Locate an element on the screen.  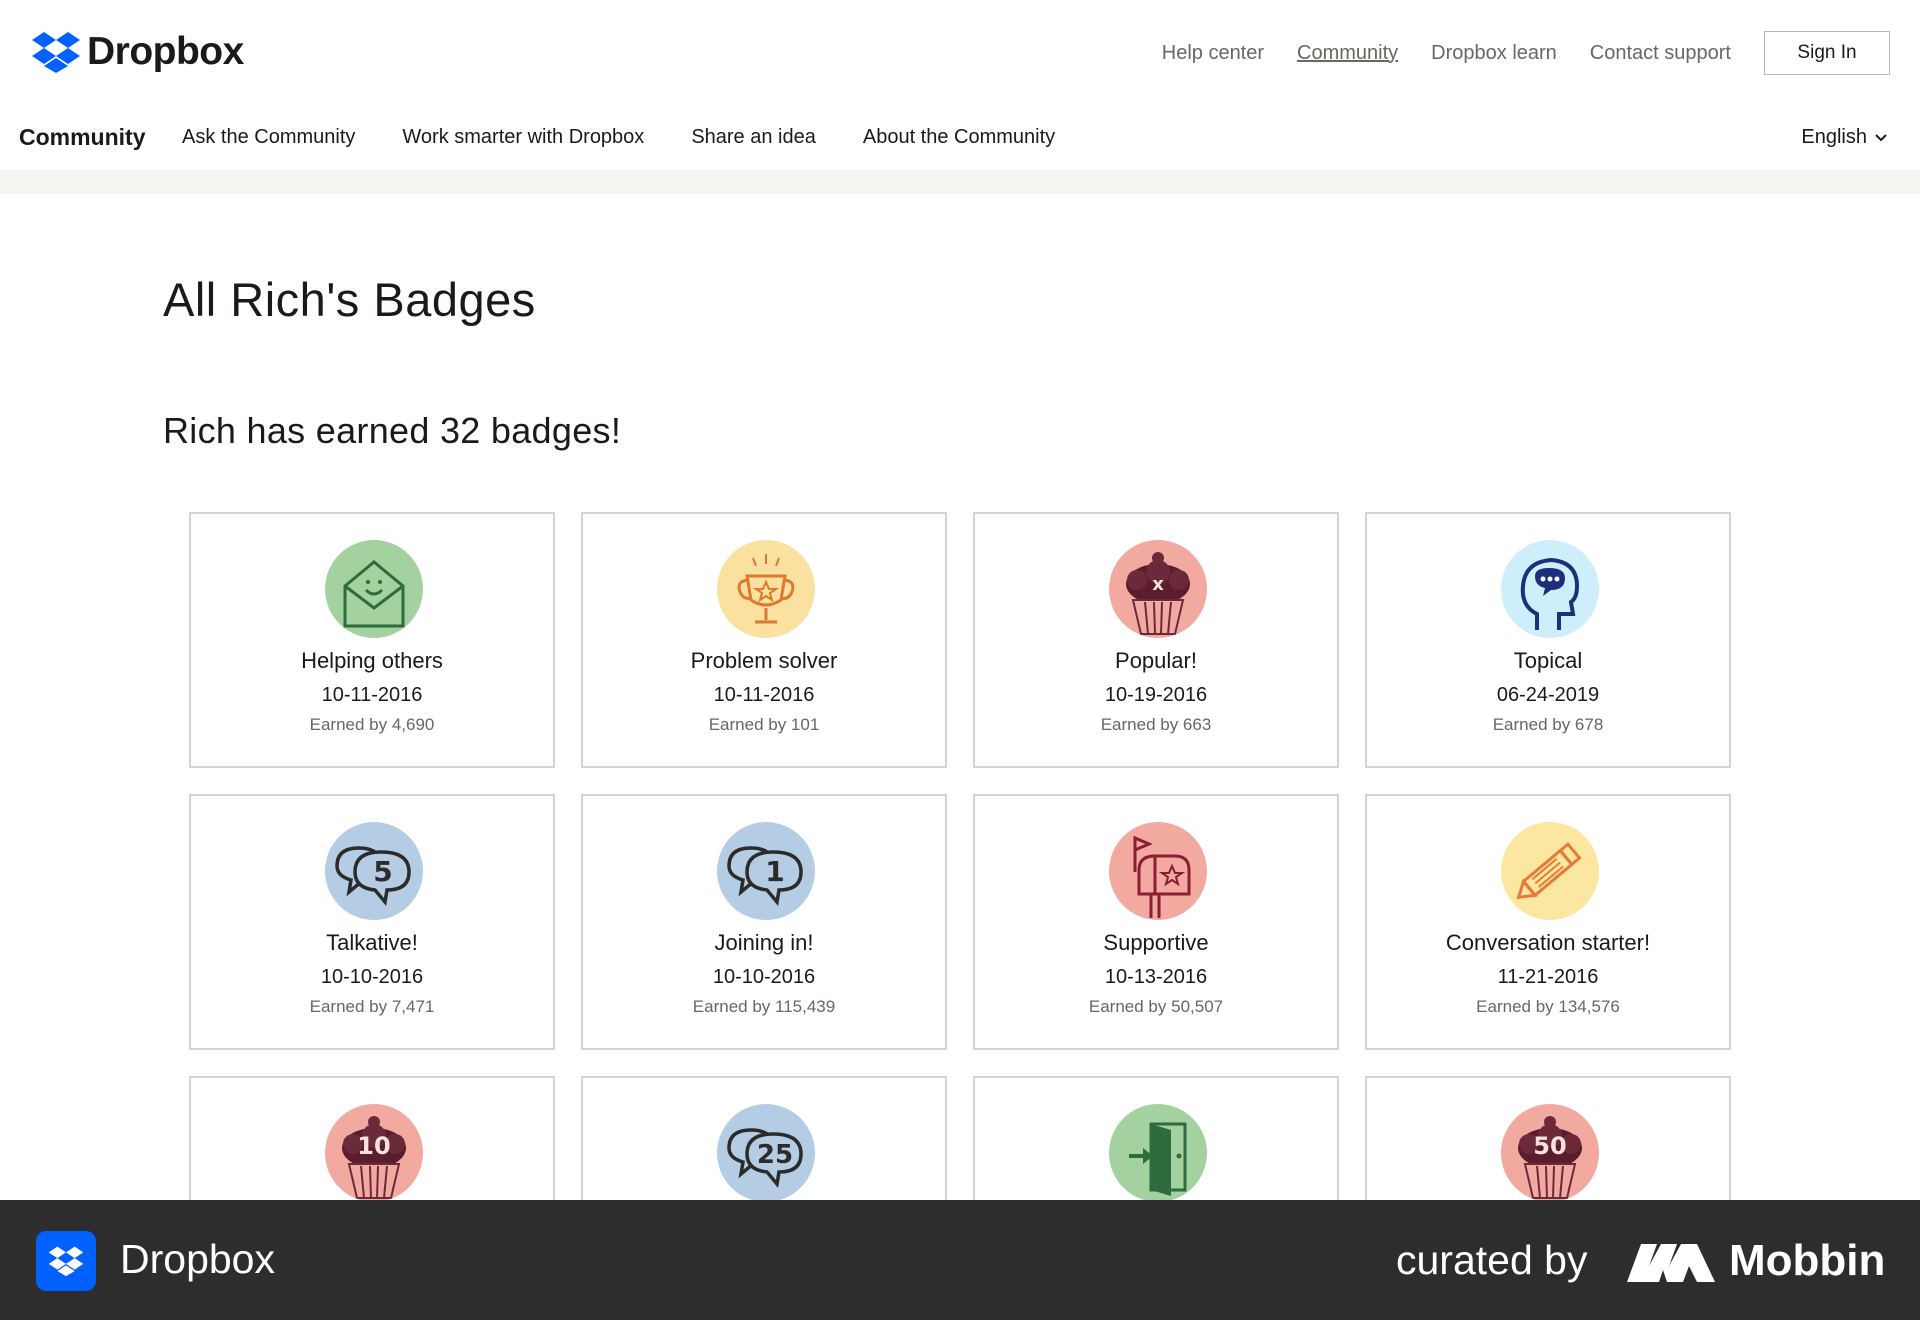
dropbox-logo: Dropbox is located at coordinates (137, 52).